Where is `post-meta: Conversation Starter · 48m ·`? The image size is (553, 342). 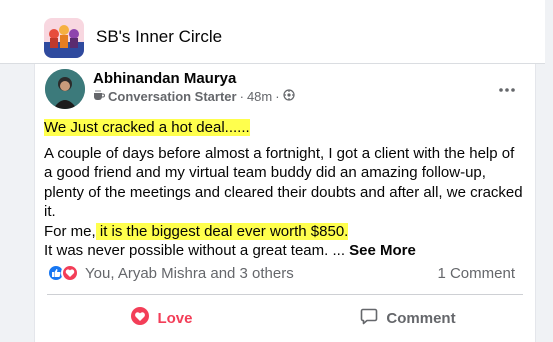
post-meta: Conversation Starter · 48m · is located at coordinates (194, 96).